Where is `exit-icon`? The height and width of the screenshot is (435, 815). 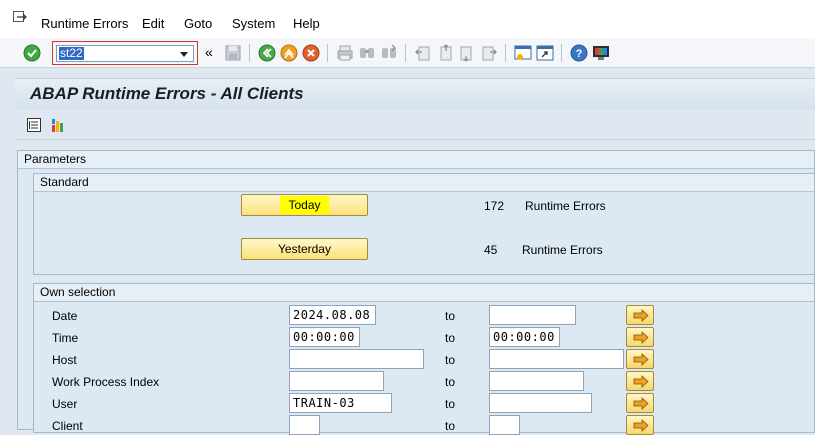
exit-icon is located at coordinates (289, 53).